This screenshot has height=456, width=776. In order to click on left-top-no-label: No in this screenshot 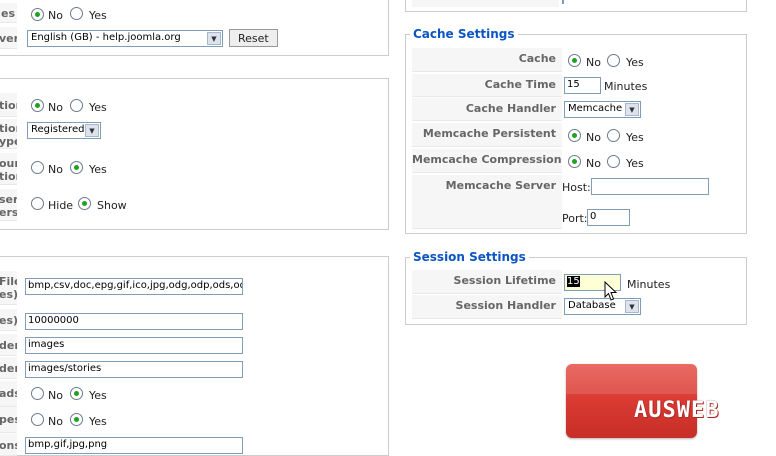, I will do `click(55, 15)`.